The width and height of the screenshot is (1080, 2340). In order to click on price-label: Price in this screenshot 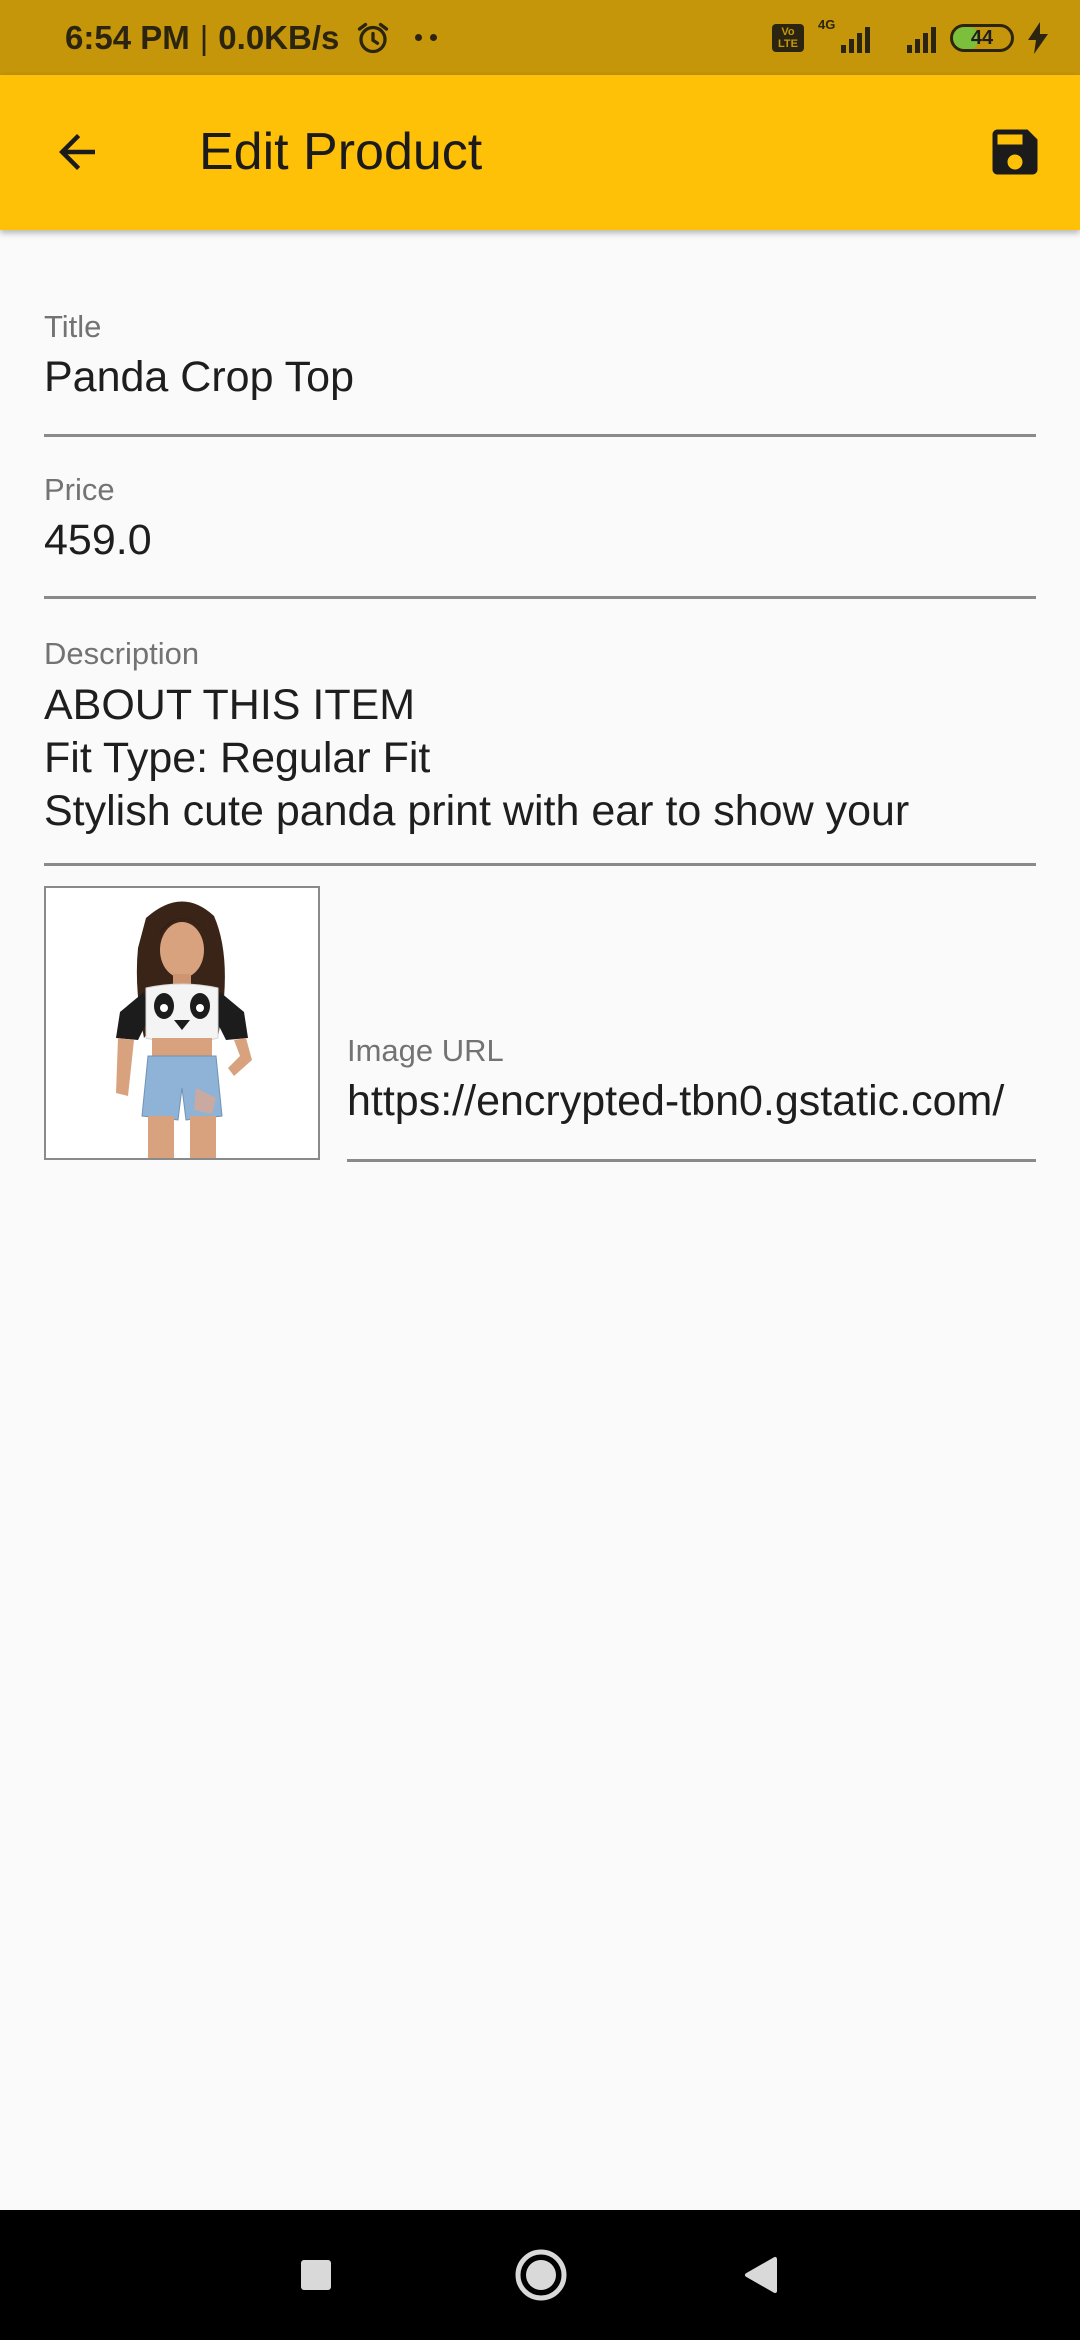, I will do `click(79, 489)`.